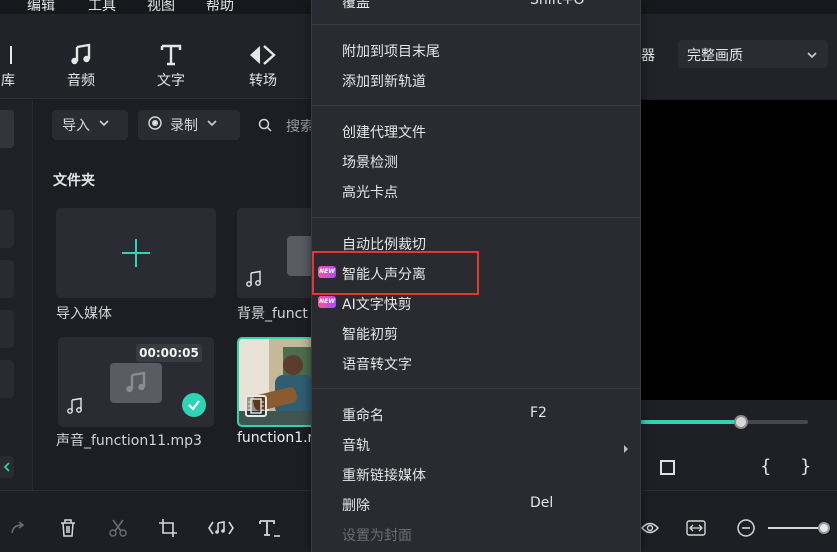 This screenshot has width=837, height=552. Describe the element at coordinates (690, 422) in the screenshot. I see `progress-fill` at that location.